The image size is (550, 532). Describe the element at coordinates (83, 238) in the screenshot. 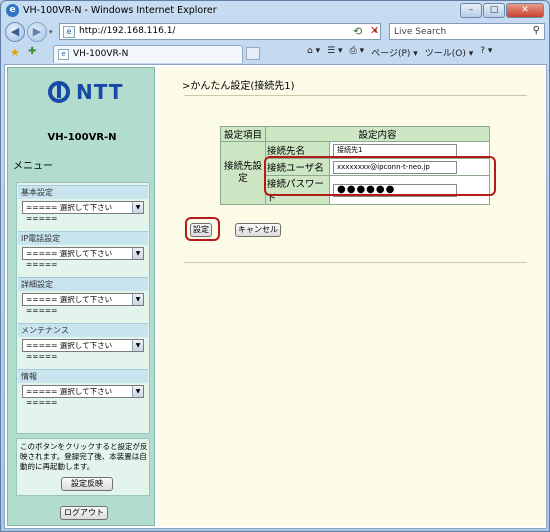

I see `menu-heading: IP電話設定` at that location.